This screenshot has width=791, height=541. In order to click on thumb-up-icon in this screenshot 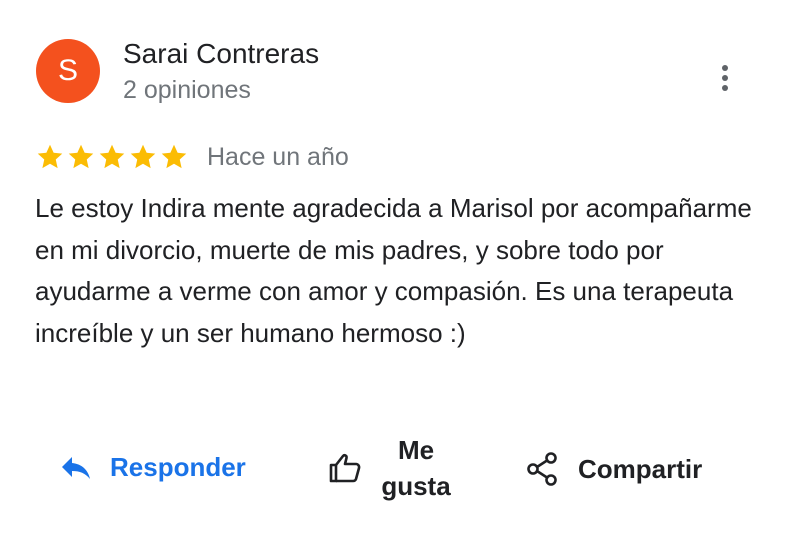, I will do `click(345, 468)`.